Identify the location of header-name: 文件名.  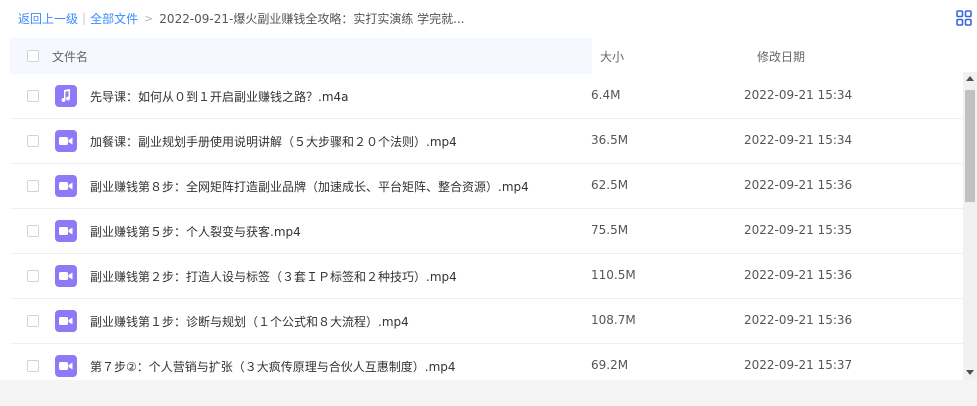
(70, 56).